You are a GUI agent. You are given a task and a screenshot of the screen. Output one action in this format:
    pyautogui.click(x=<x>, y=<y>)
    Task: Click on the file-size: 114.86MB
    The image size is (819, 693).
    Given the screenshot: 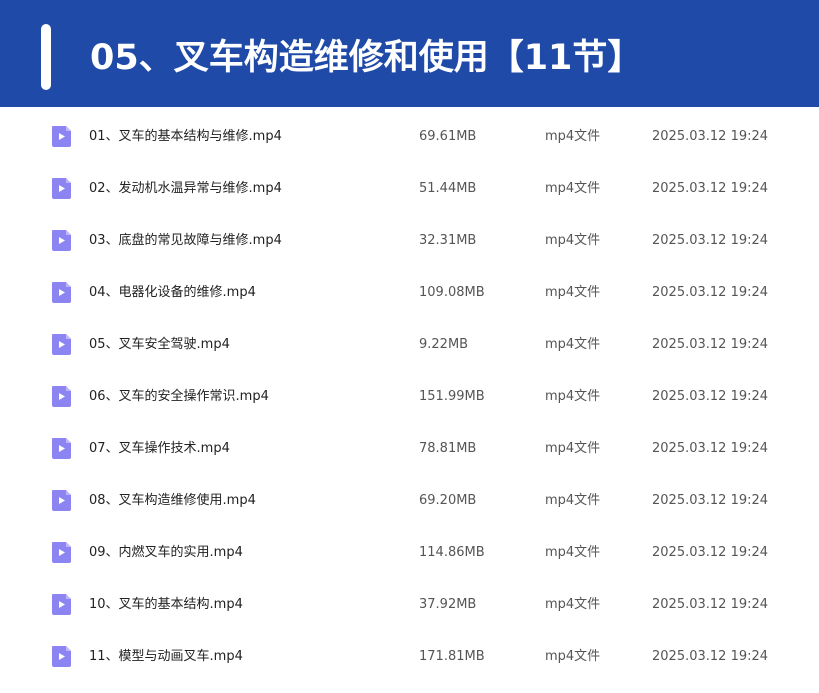 What is the action you would take?
    pyautogui.click(x=452, y=552)
    